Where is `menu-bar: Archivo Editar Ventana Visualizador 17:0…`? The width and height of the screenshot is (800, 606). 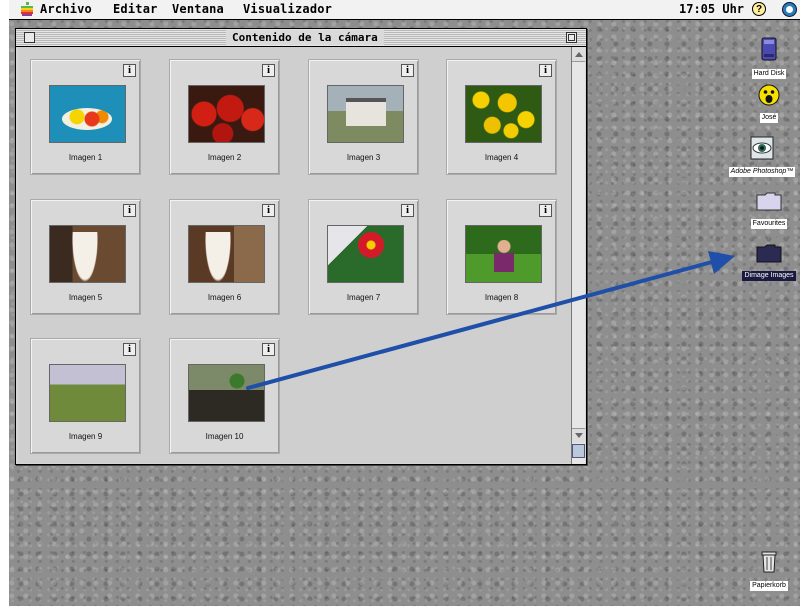 menu-bar: Archivo Editar Ventana Visualizador 17:0… is located at coordinates (404, 10).